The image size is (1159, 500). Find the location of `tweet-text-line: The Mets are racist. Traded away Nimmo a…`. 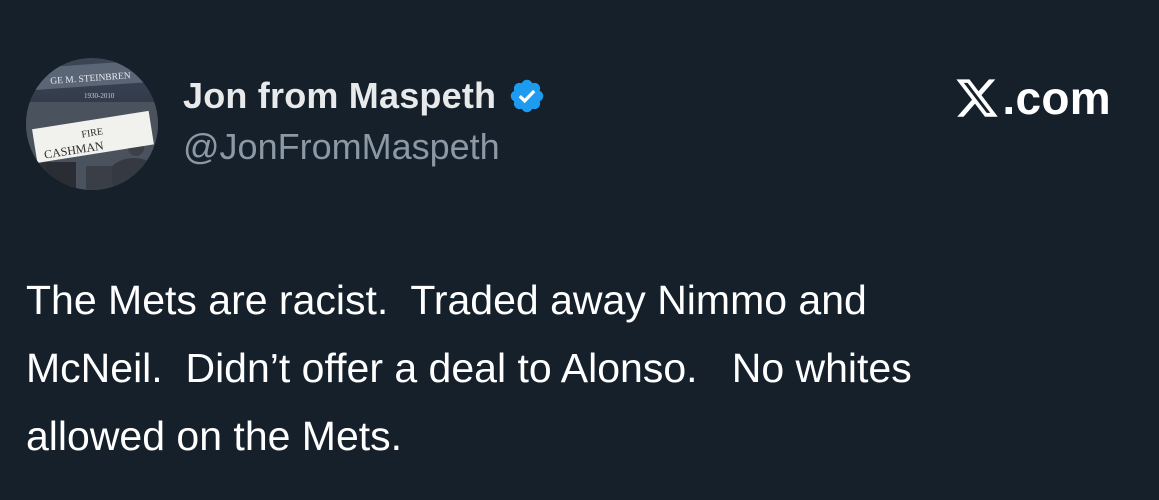

tweet-text-line: The Mets are racist. Traded away Nimmo a… is located at coordinates (446, 300).